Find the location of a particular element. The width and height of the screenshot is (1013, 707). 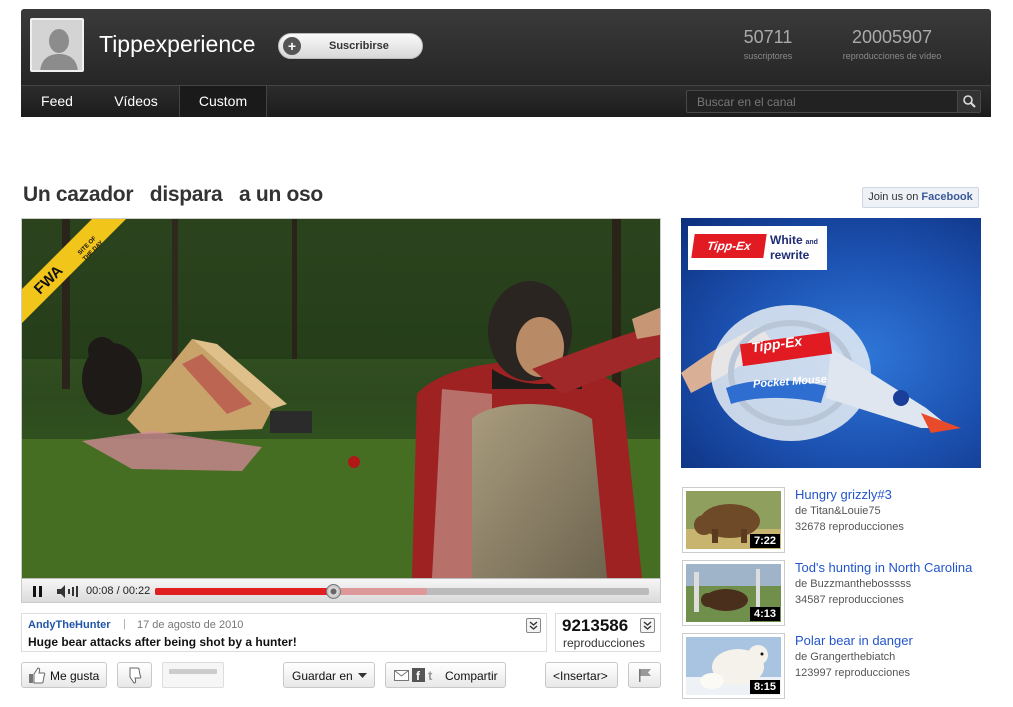

progress-played is located at coordinates (244, 591).